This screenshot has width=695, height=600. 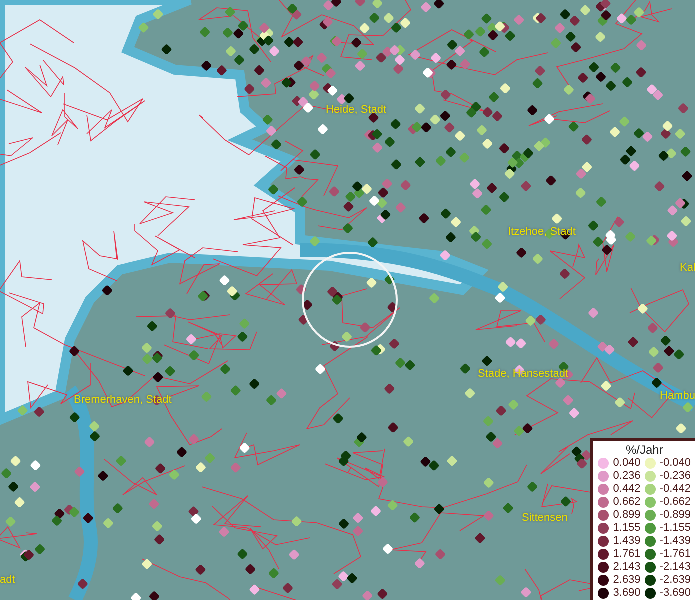 What do you see at coordinates (627, 593) in the screenshot?
I see `legend-value: 3.690` at bounding box center [627, 593].